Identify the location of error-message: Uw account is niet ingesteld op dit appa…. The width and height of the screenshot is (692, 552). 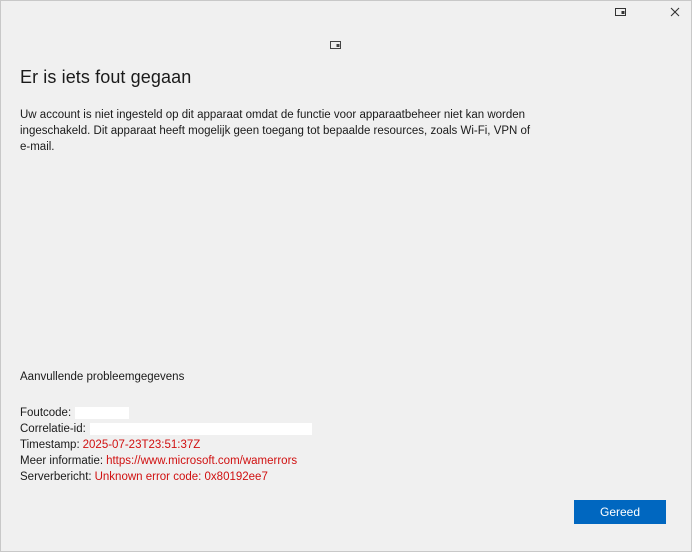
(275, 131).